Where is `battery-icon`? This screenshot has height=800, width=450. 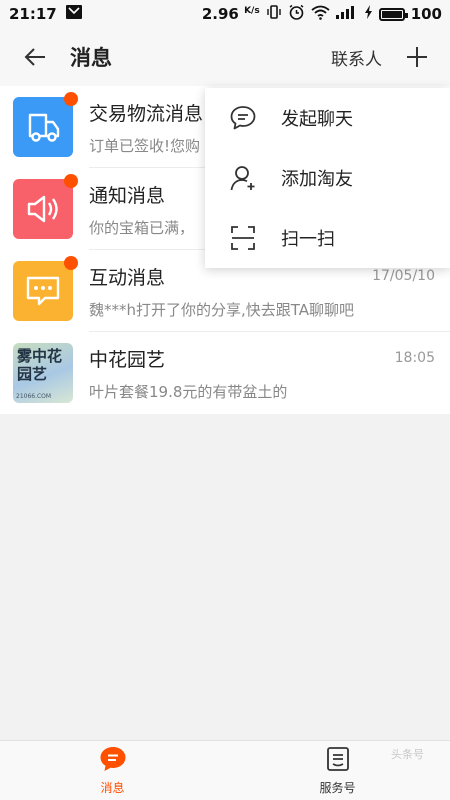
battery-icon is located at coordinates (393, 14).